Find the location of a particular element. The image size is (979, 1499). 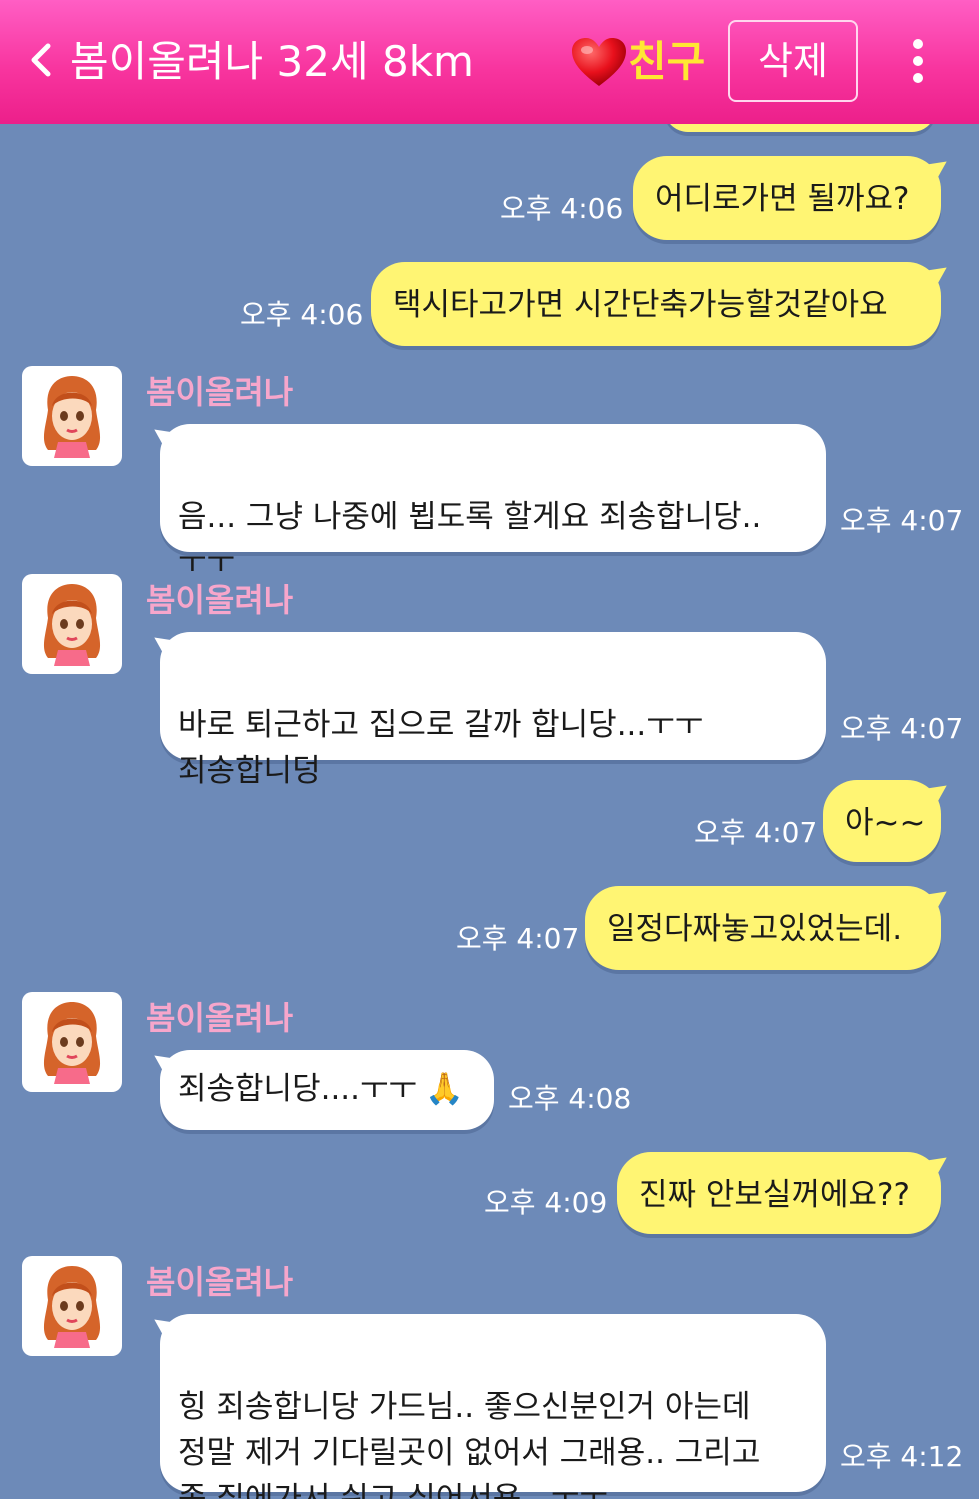

my-message-bubble: 일정다짜놓고있었는데. is located at coordinates (770, 927).